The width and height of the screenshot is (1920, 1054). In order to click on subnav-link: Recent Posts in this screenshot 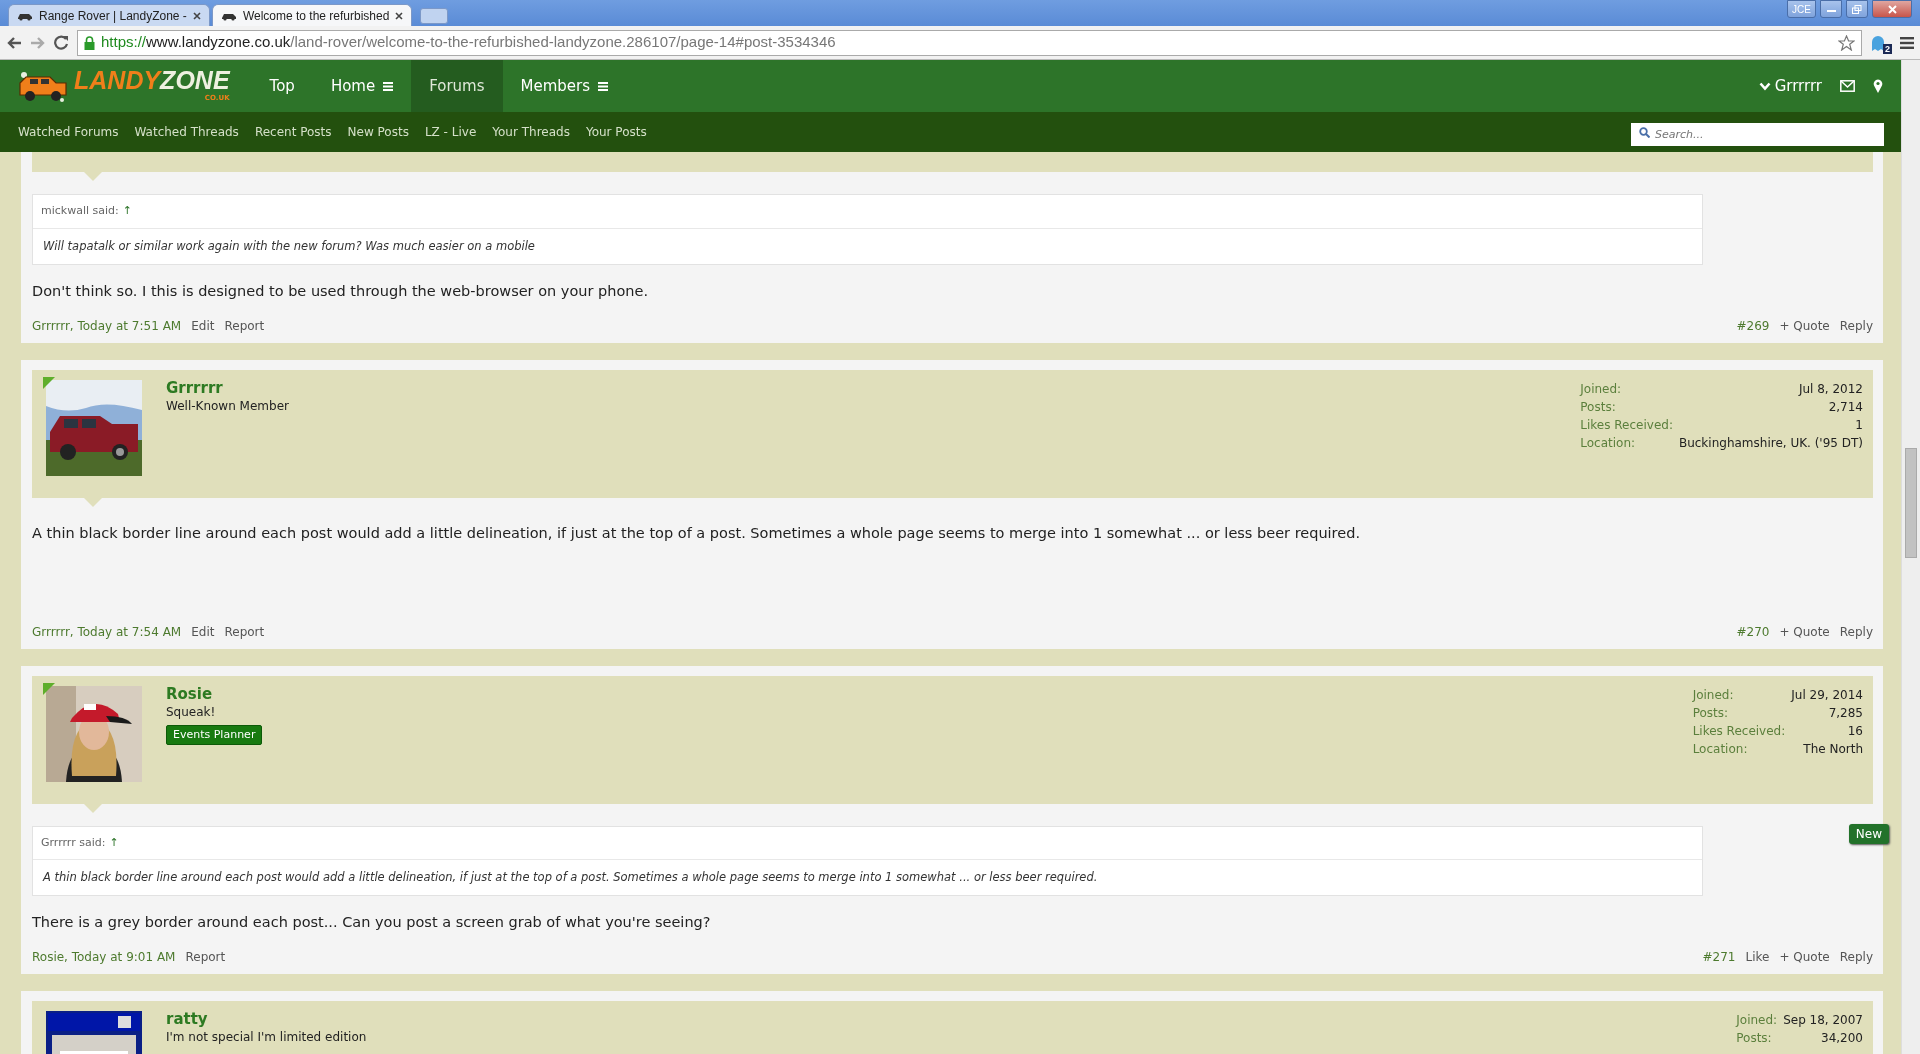, I will do `click(293, 132)`.